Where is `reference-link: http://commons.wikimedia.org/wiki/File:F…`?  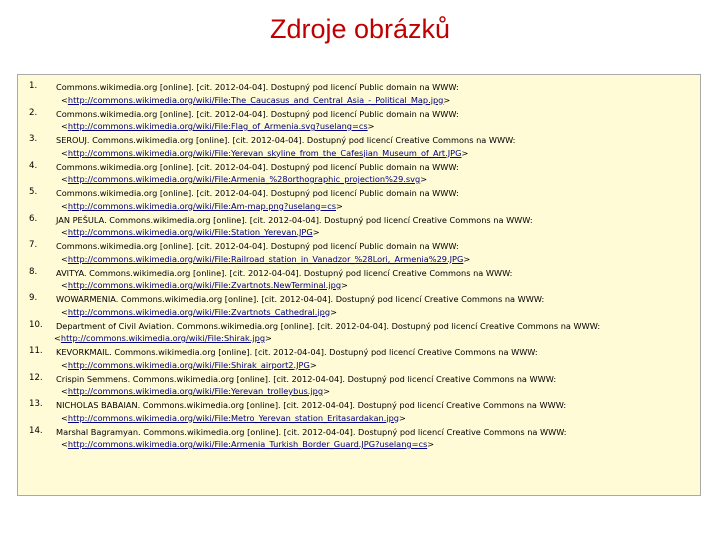 reference-link: http://commons.wikimedia.org/wiki/File:F… is located at coordinates (218, 126).